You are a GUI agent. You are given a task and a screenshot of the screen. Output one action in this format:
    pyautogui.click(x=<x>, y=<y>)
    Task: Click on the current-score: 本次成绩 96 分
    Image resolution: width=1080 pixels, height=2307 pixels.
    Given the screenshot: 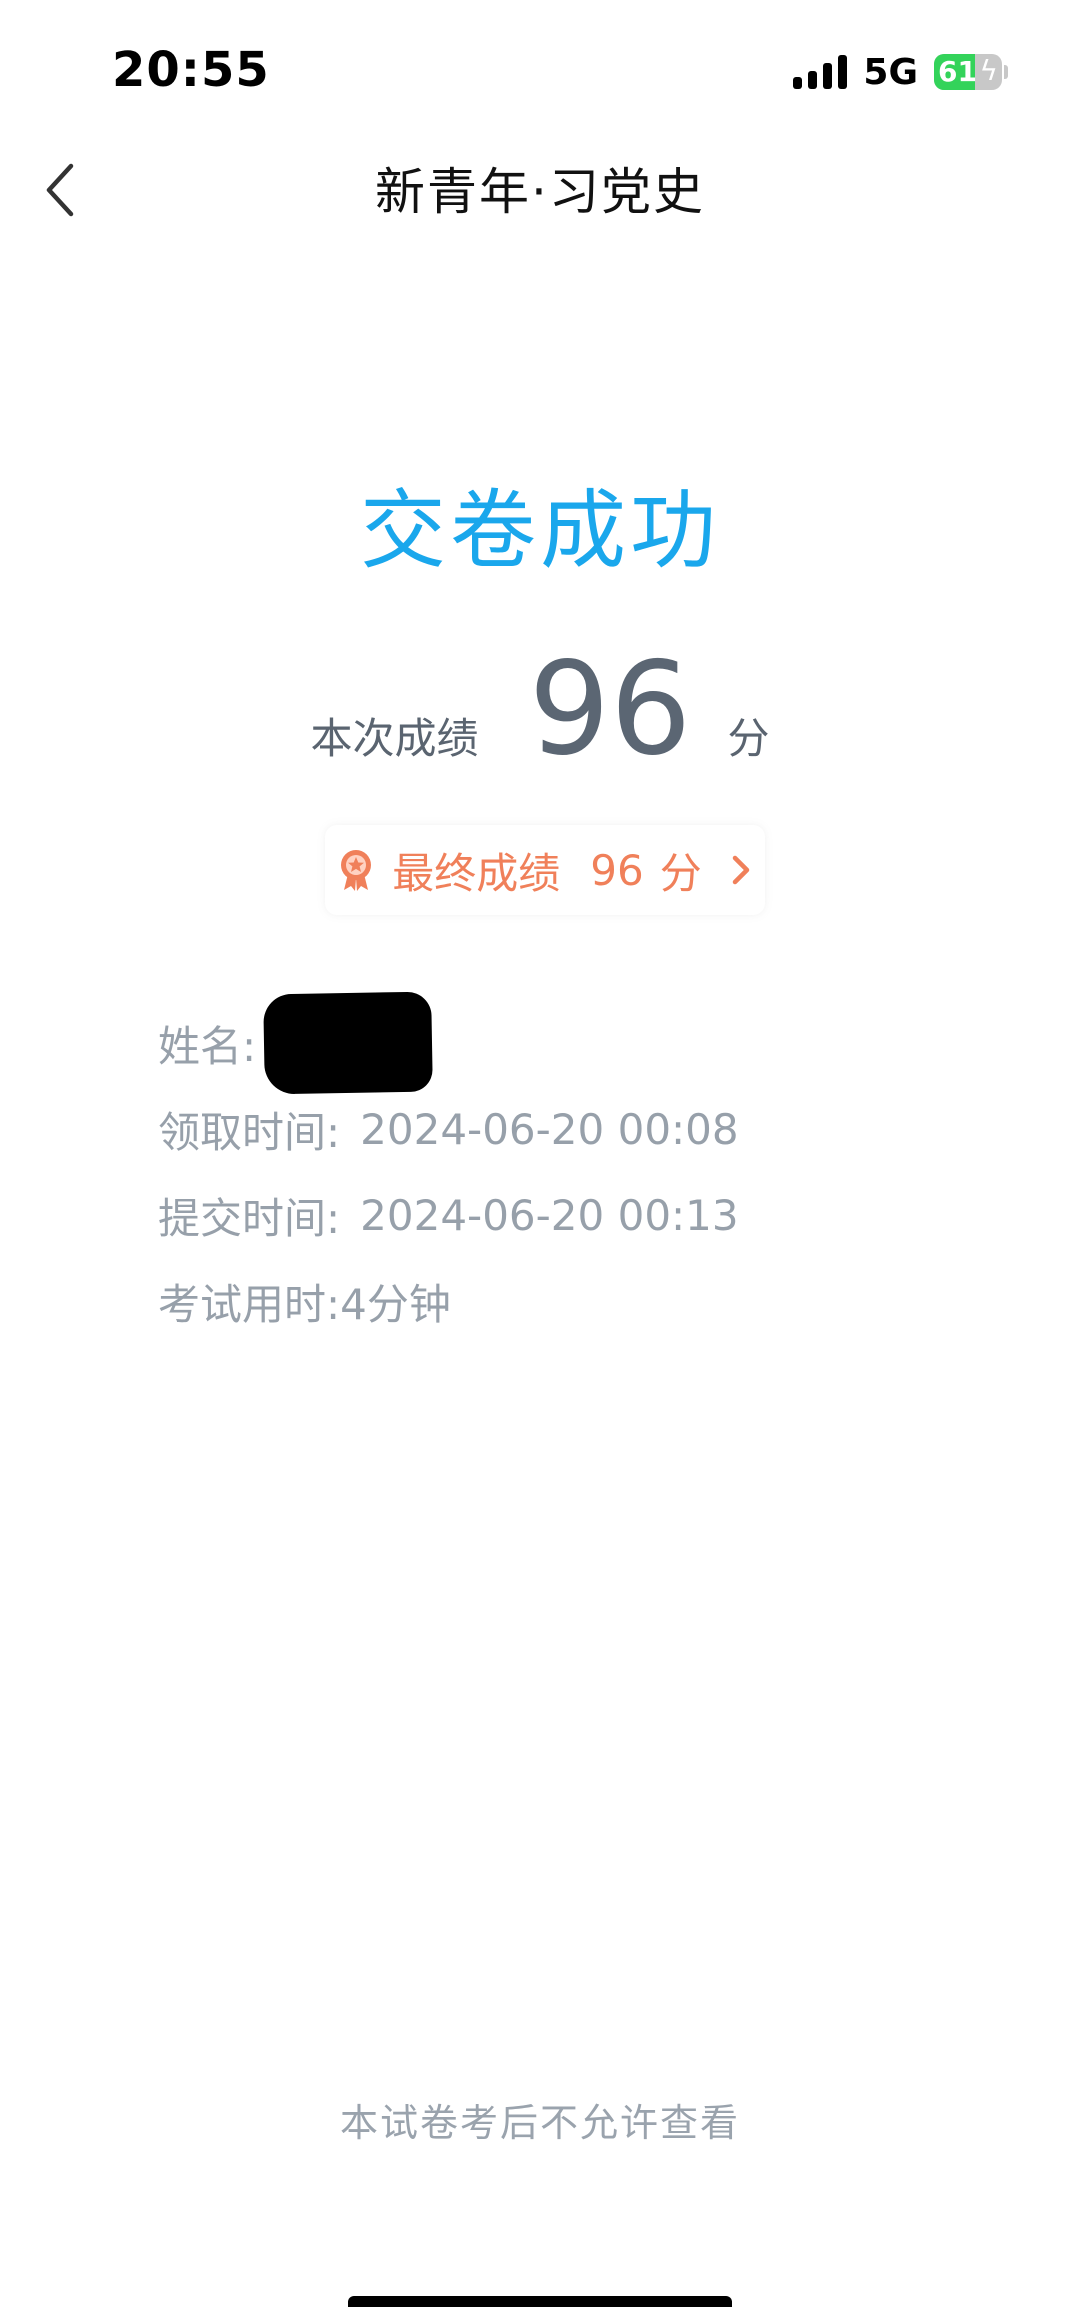 What is the action you would take?
    pyautogui.click(x=540, y=710)
    